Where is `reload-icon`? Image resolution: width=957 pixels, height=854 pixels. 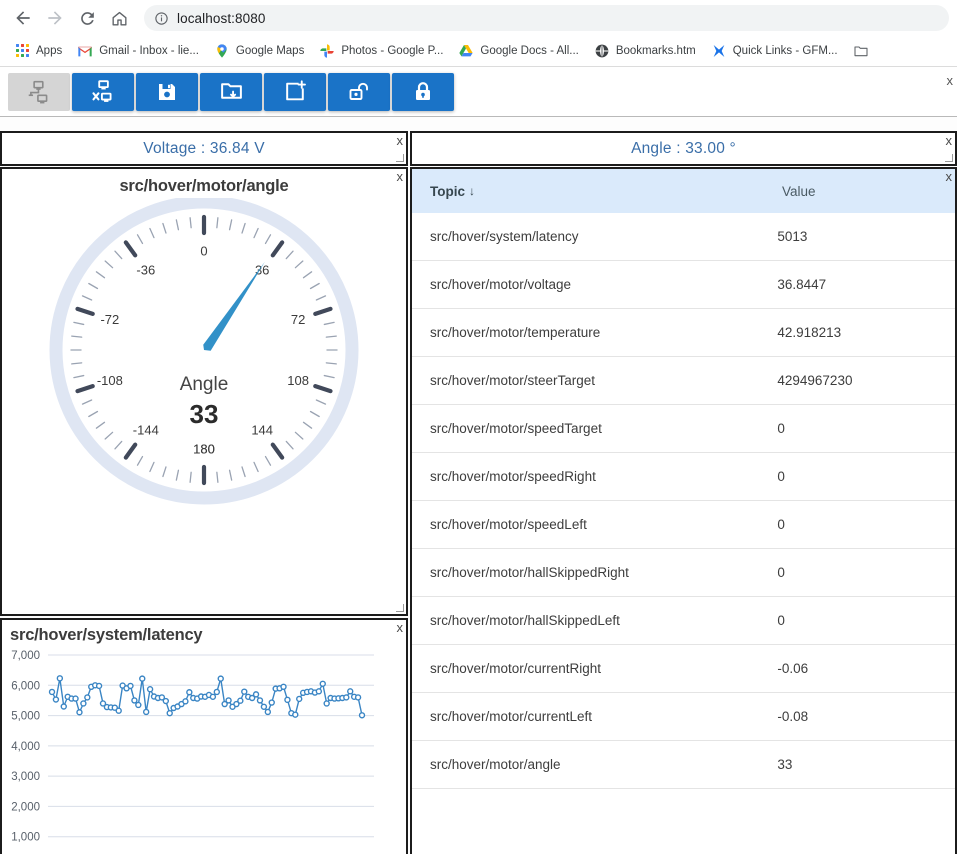
reload-icon is located at coordinates (87, 18).